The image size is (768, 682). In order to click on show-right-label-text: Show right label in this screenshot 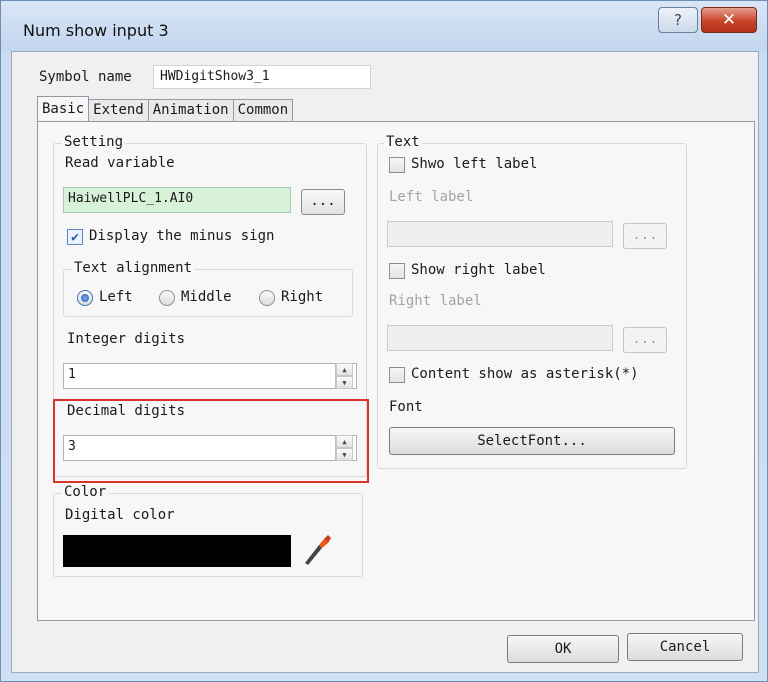, I will do `click(478, 270)`.